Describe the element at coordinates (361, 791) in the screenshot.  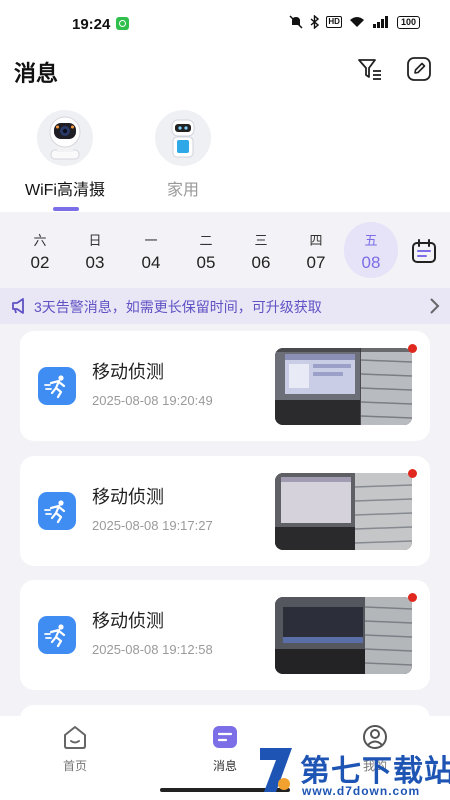
I see `watermark-url: www.d7down.com` at that location.